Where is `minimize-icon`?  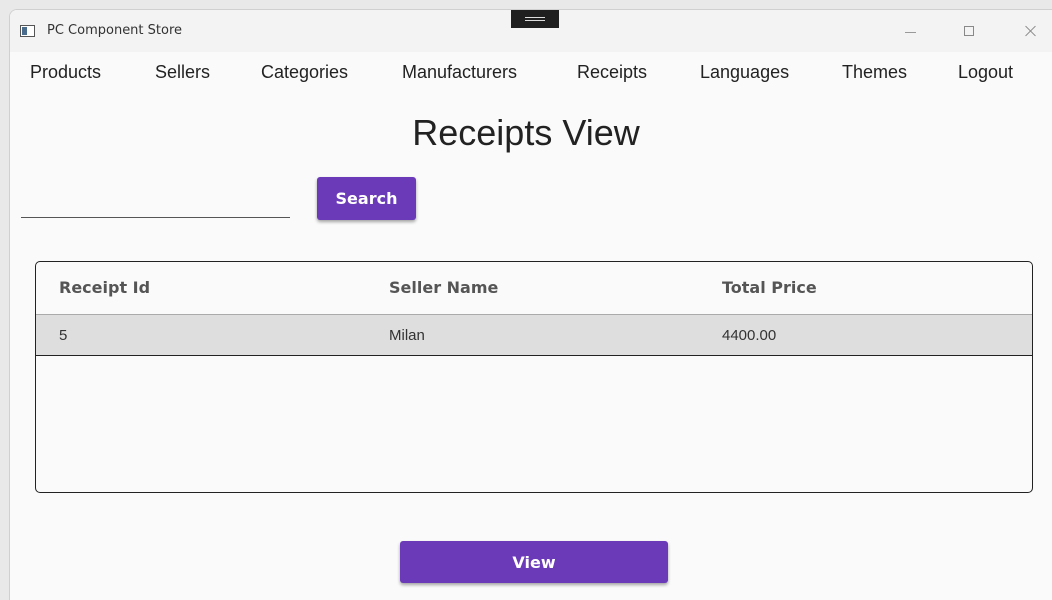 minimize-icon is located at coordinates (910, 32).